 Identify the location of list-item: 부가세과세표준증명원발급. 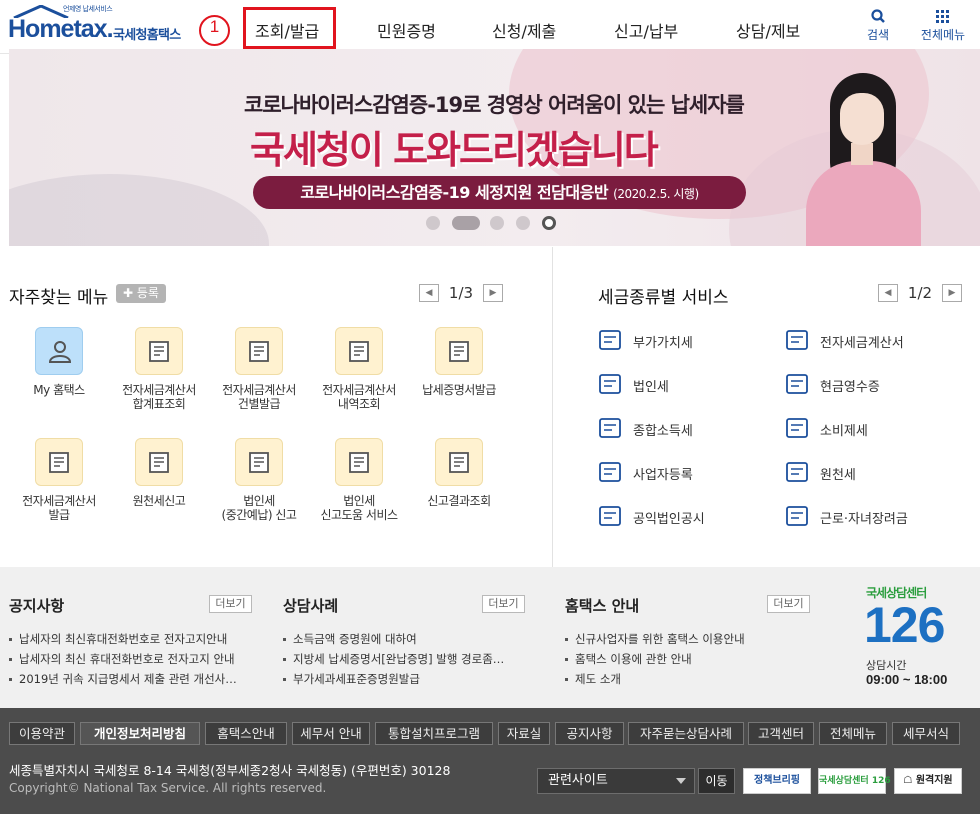
(405, 679).